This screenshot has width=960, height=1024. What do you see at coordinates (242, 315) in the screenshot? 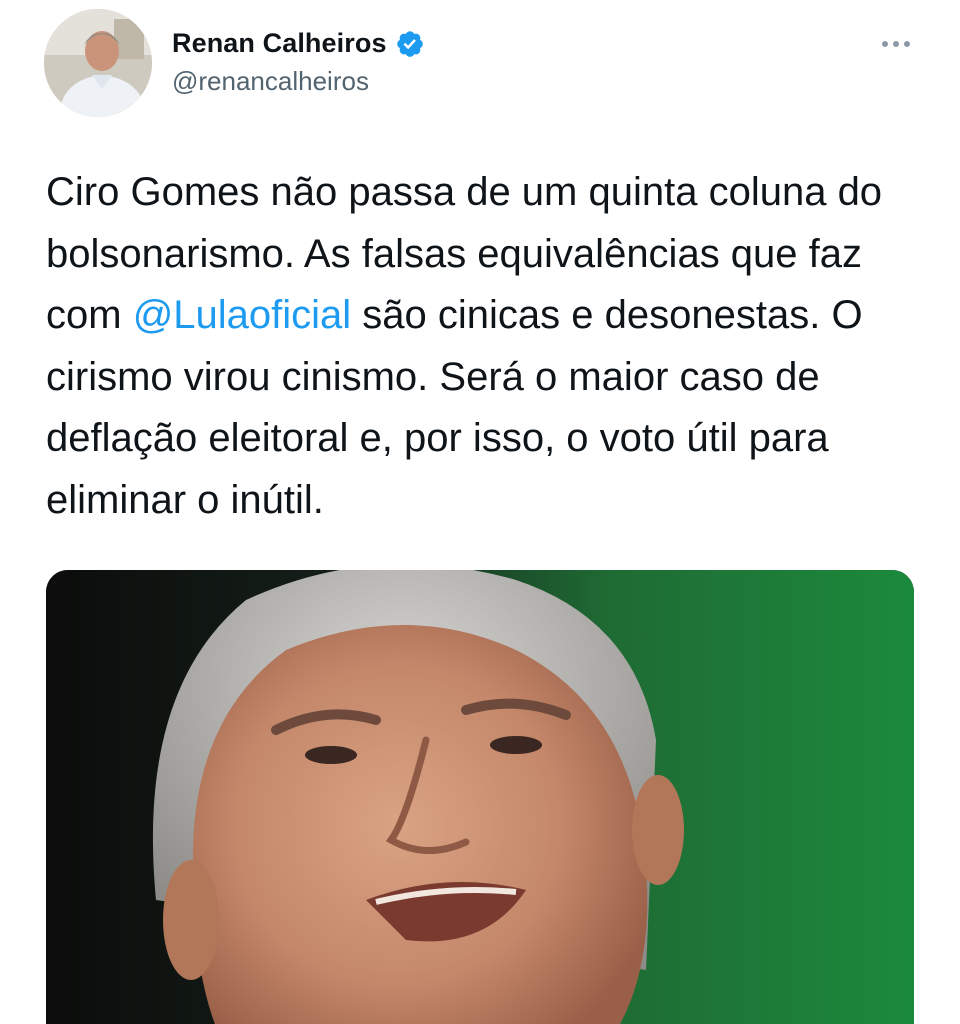
I see `mention-link: @Lulaoficial` at bounding box center [242, 315].